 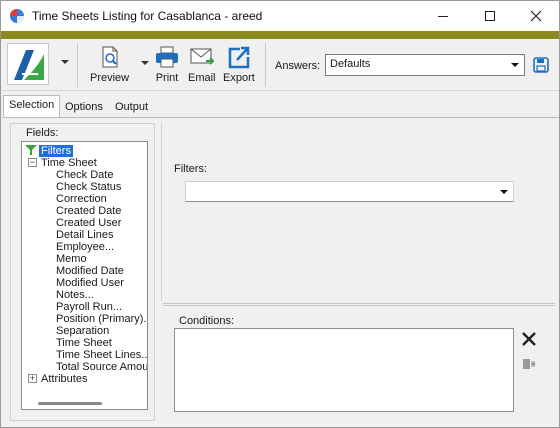 I want to click on expand-icon: +, so click(x=32, y=378).